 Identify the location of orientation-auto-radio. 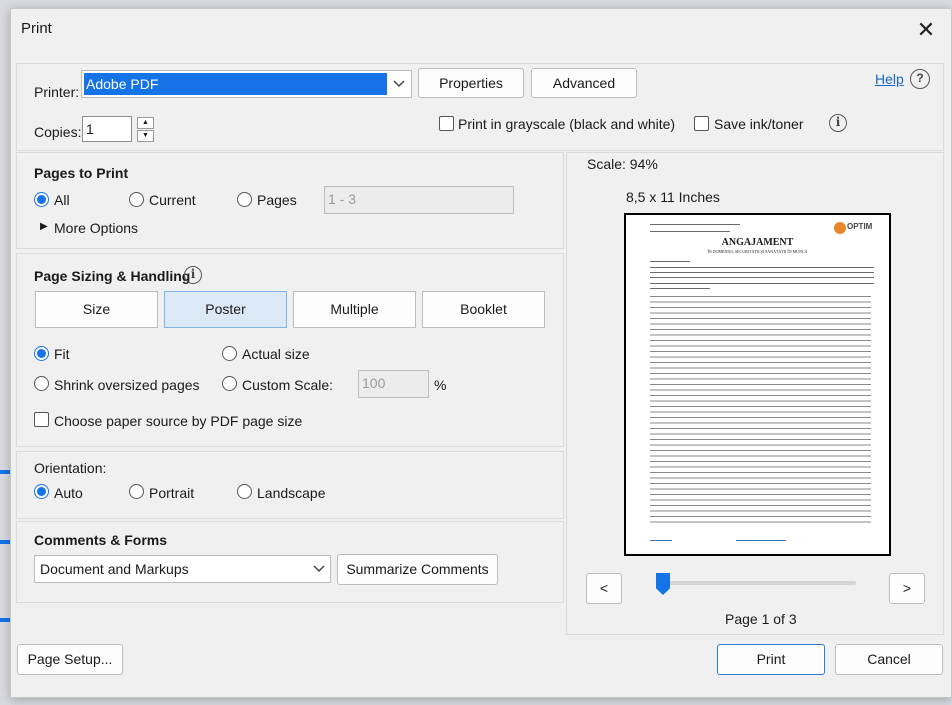
(41, 491).